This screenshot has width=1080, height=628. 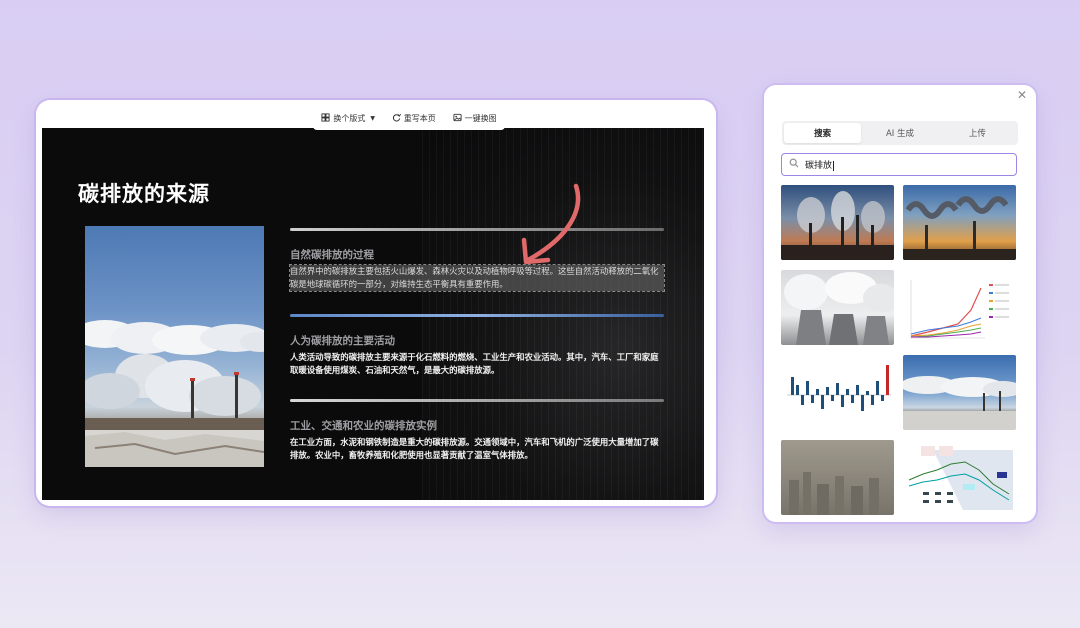 I want to click on switch-layout-button: 换个版式 ▼, so click(x=348, y=118).